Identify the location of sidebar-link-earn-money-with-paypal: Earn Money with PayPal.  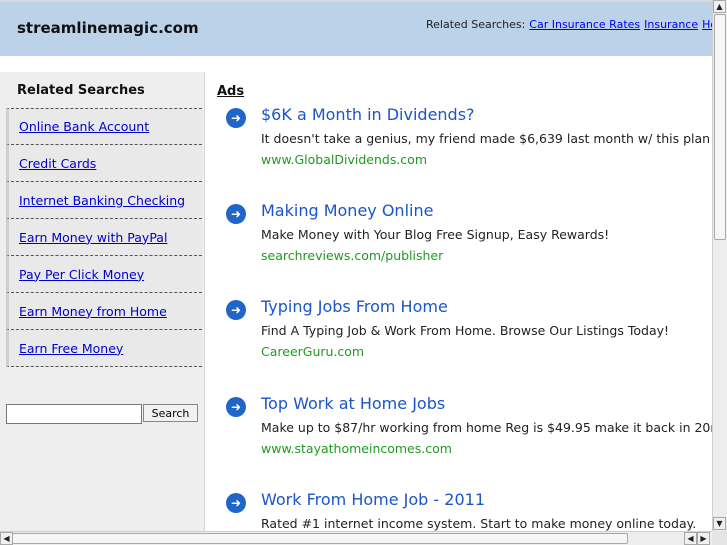
(93, 237).